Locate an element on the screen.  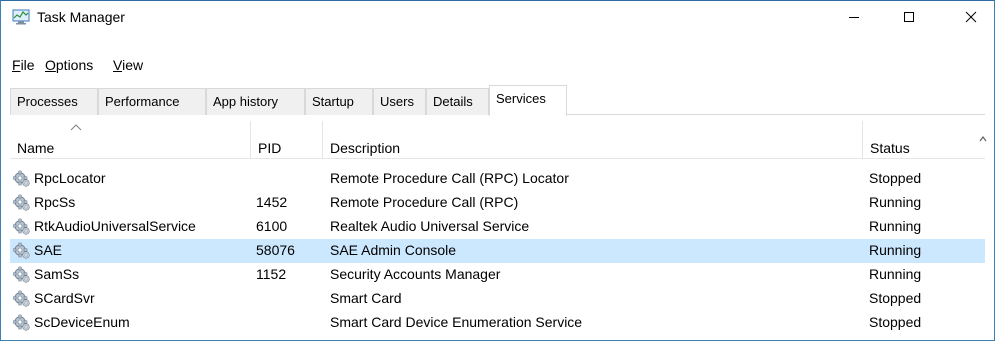
minimize-button is located at coordinates (854, 17).